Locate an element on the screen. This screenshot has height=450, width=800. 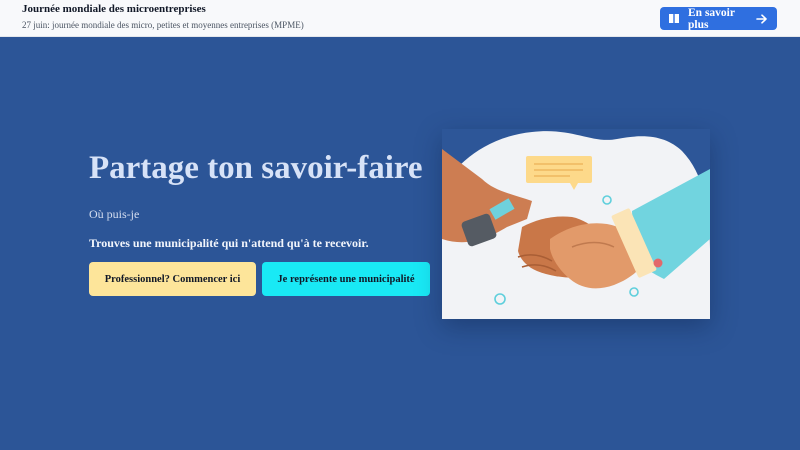
professional-start-button: Professionnel? Commencer ici is located at coordinates (172, 279).